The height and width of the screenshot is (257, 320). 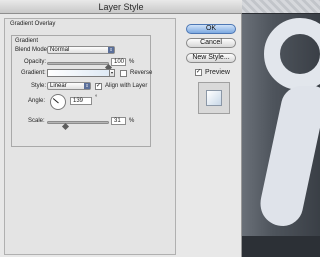 What do you see at coordinates (98, 86) in the screenshot?
I see `align-with-layer-checkbox: ✓` at bounding box center [98, 86].